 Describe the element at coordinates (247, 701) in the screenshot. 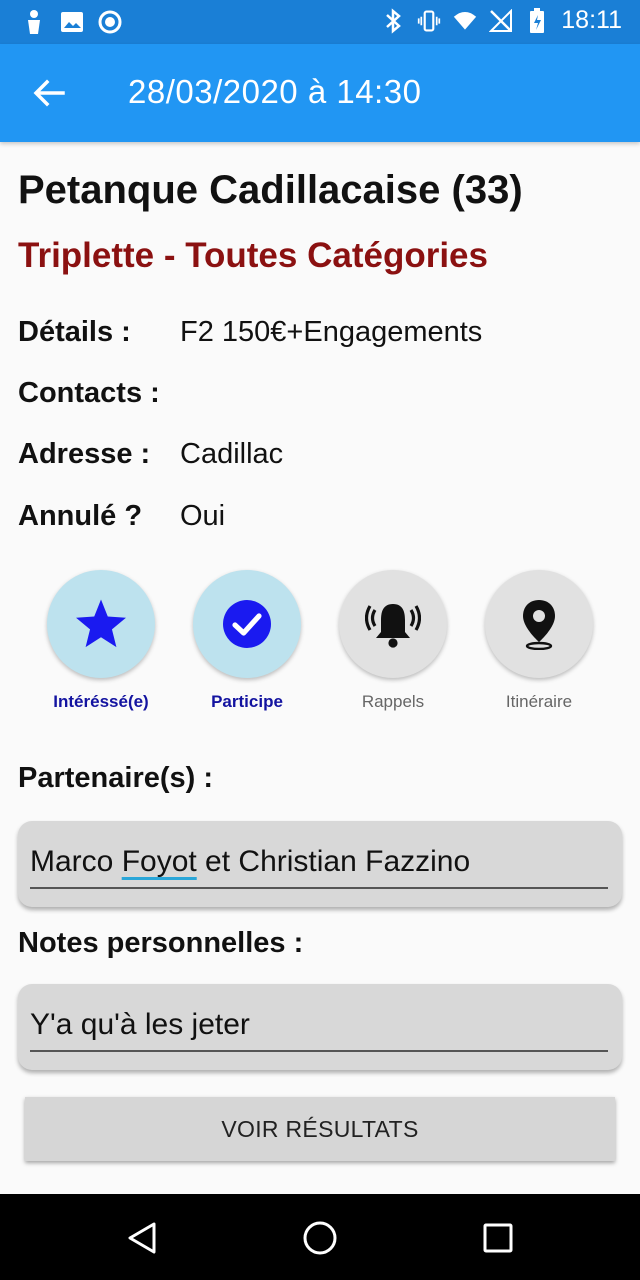

I see `action-label: Participe` at that location.